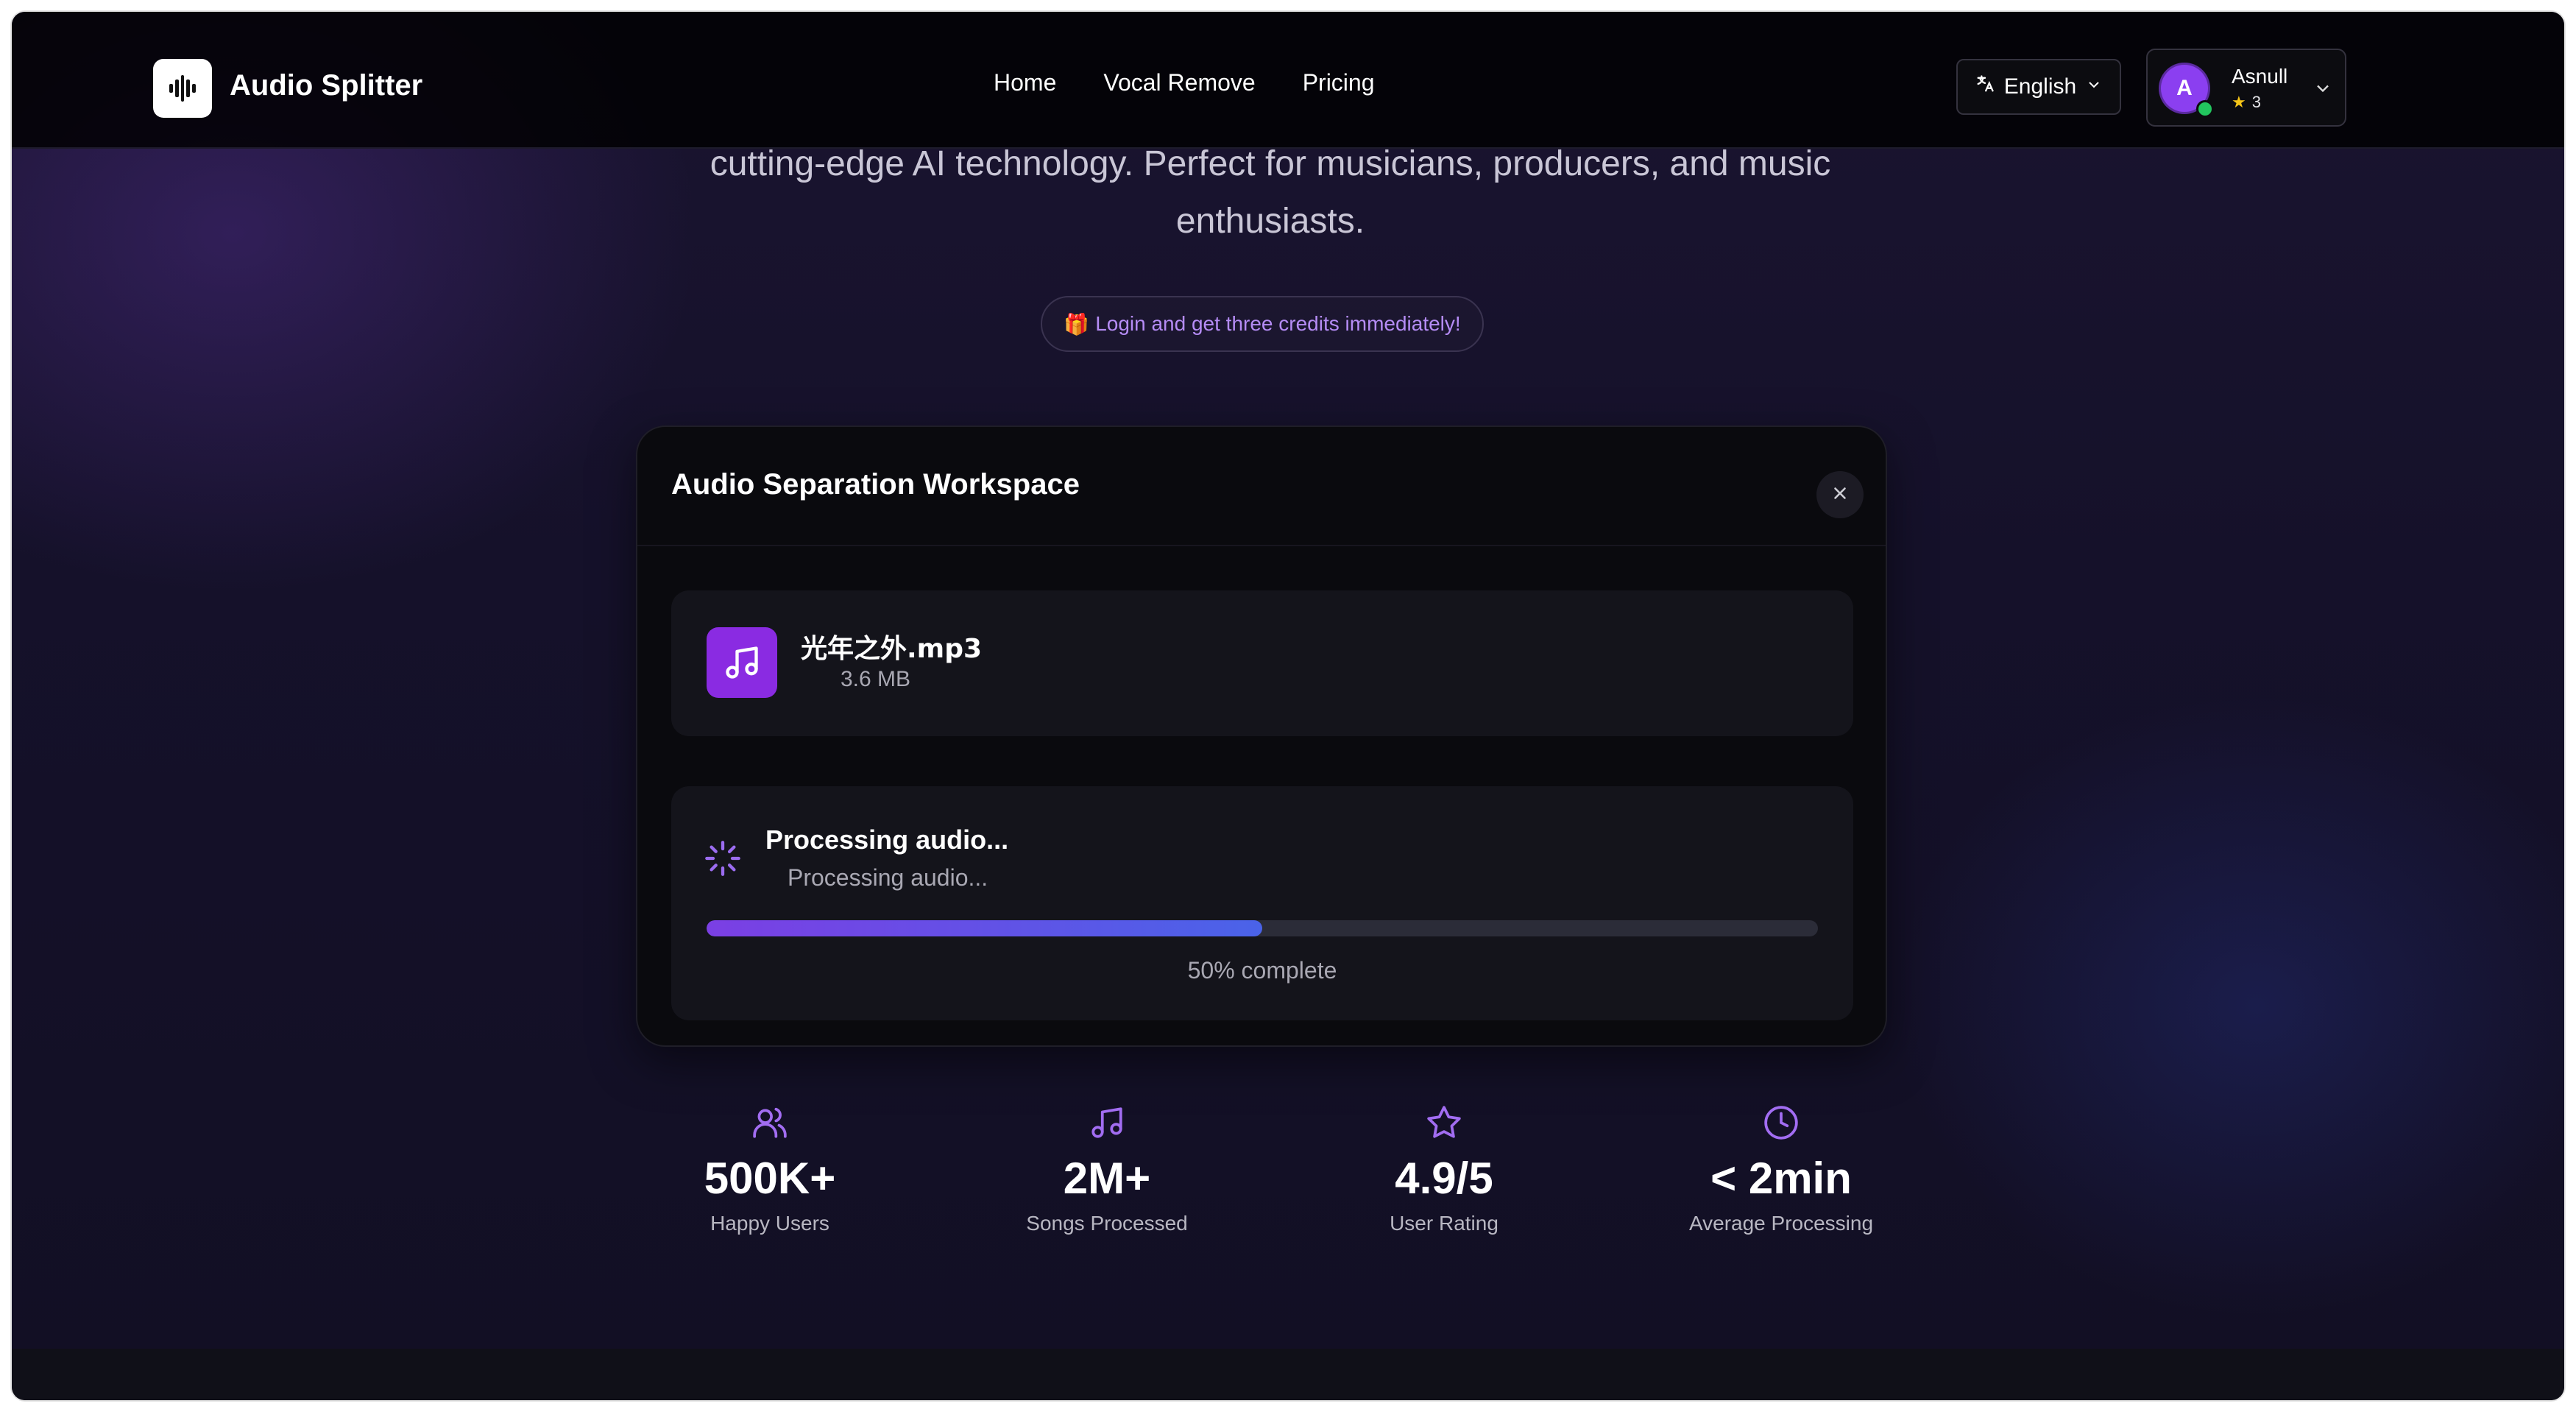 The image size is (2576, 1412). Describe the element at coordinates (1179, 82) in the screenshot. I see `nav-vocal-remove: Vocal Remove` at that location.